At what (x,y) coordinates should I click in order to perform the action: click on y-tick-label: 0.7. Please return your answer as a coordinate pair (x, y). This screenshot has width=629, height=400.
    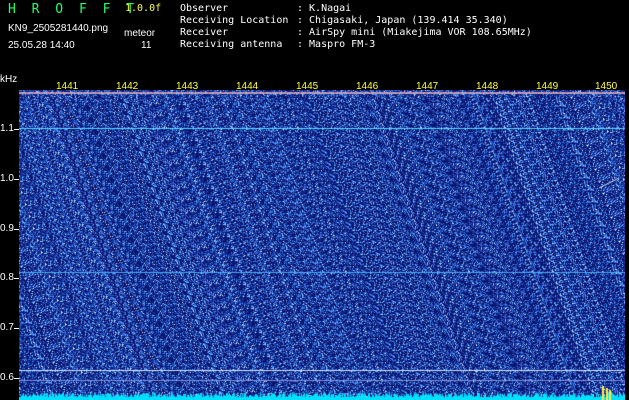
    Looking at the image, I should click on (7, 327).